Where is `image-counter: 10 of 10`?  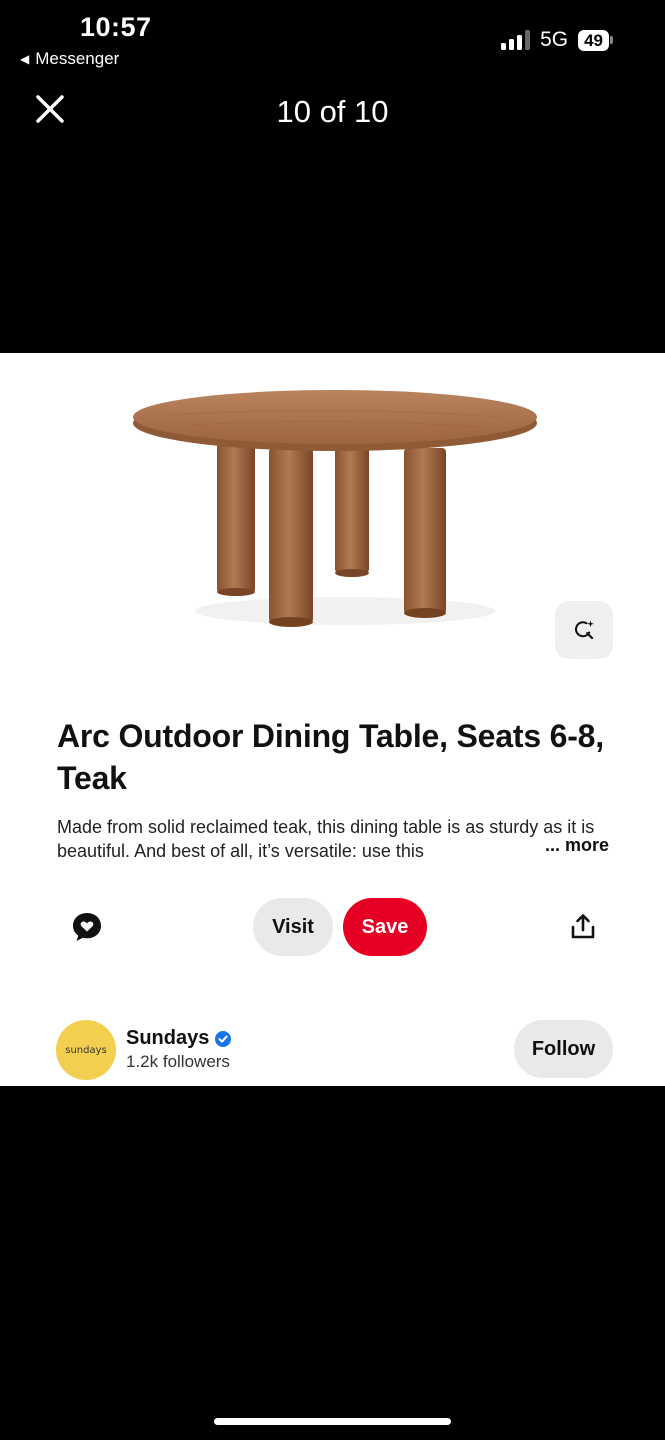 image-counter: 10 of 10 is located at coordinates (332, 111).